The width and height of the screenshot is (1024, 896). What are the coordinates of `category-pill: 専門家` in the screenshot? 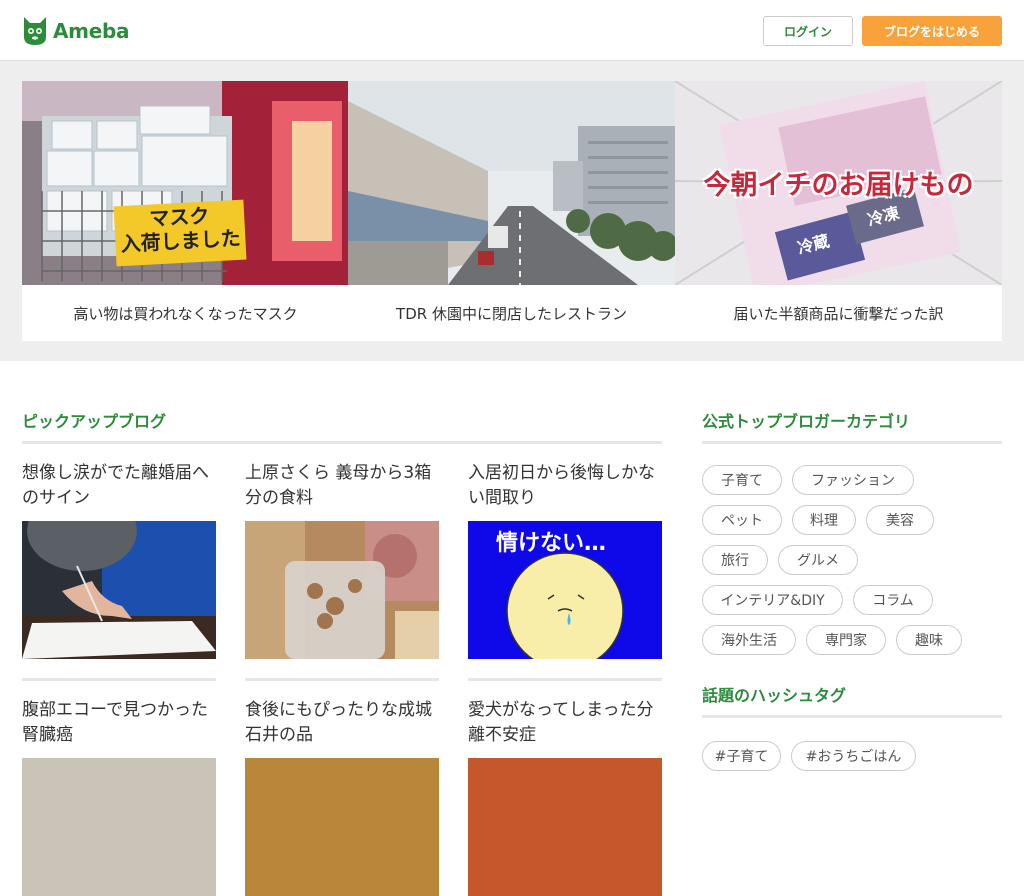 It's located at (846, 640).